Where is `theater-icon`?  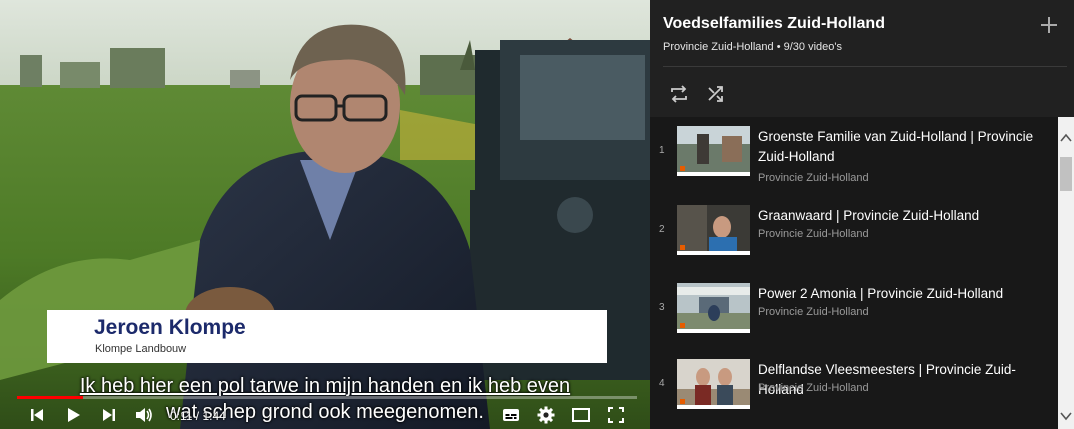 theater-icon is located at coordinates (581, 415).